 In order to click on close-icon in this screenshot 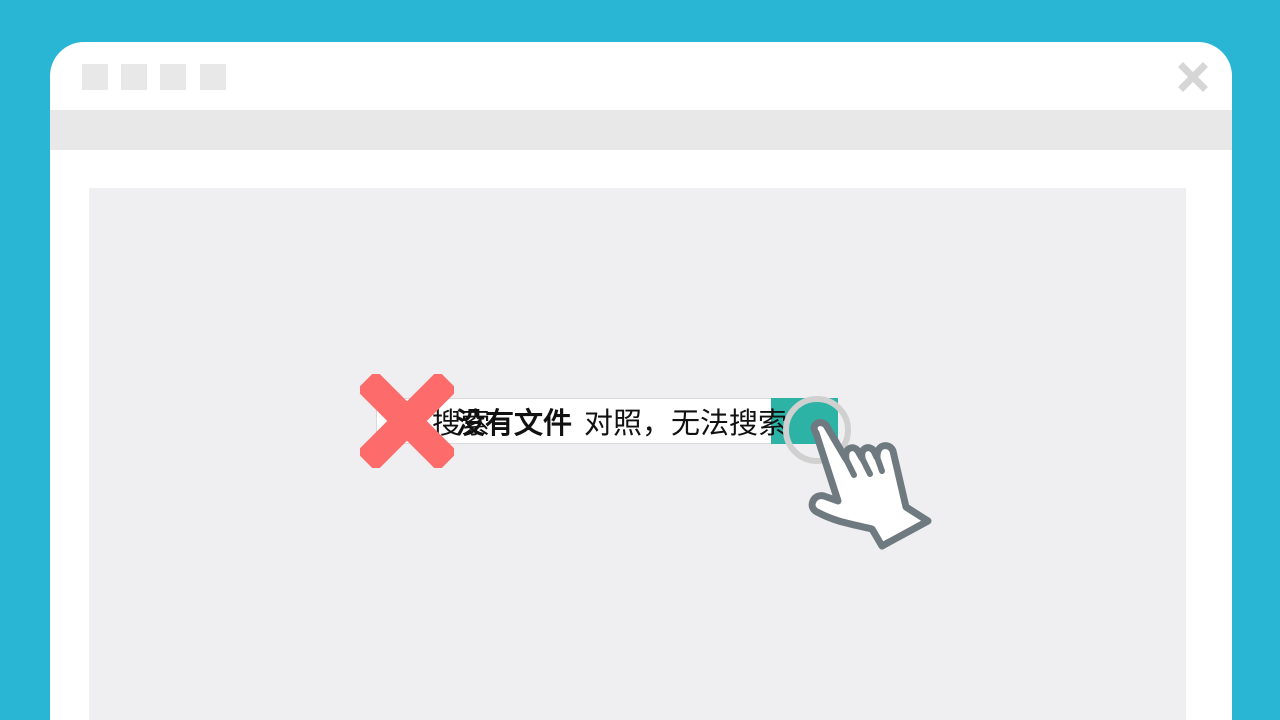, I will do `click(1193, 77)`.